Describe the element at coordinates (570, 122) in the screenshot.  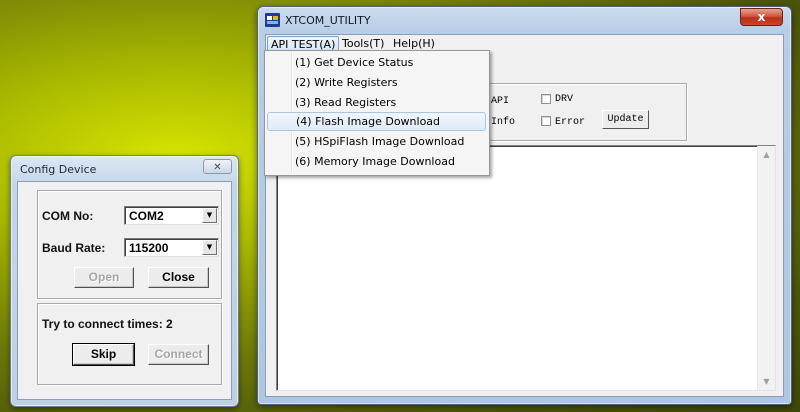
I see `error-option-label: Error` at that location.